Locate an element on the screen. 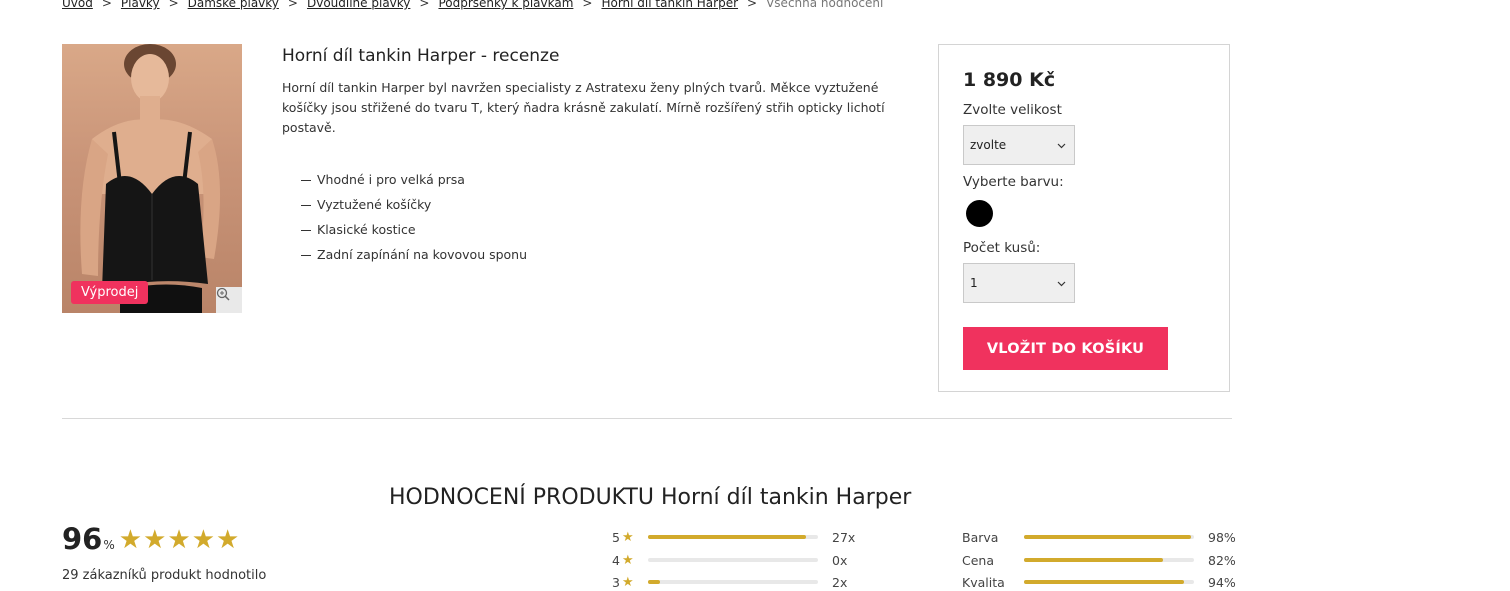 The image size is (1510, 591). section-divider is located at coordinates (647, 418).